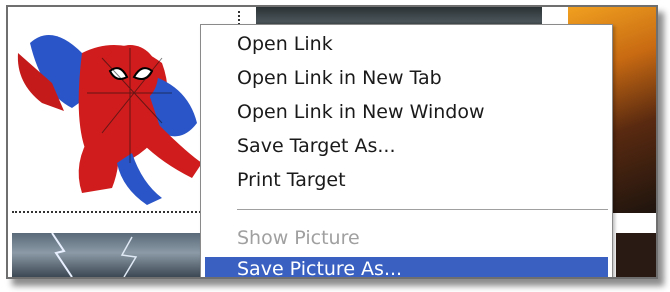 This screenshot has height=292, width=670. Describe the element at coordinates (110, 212) in the screenshot. I see `link-focus-outline` at that location.